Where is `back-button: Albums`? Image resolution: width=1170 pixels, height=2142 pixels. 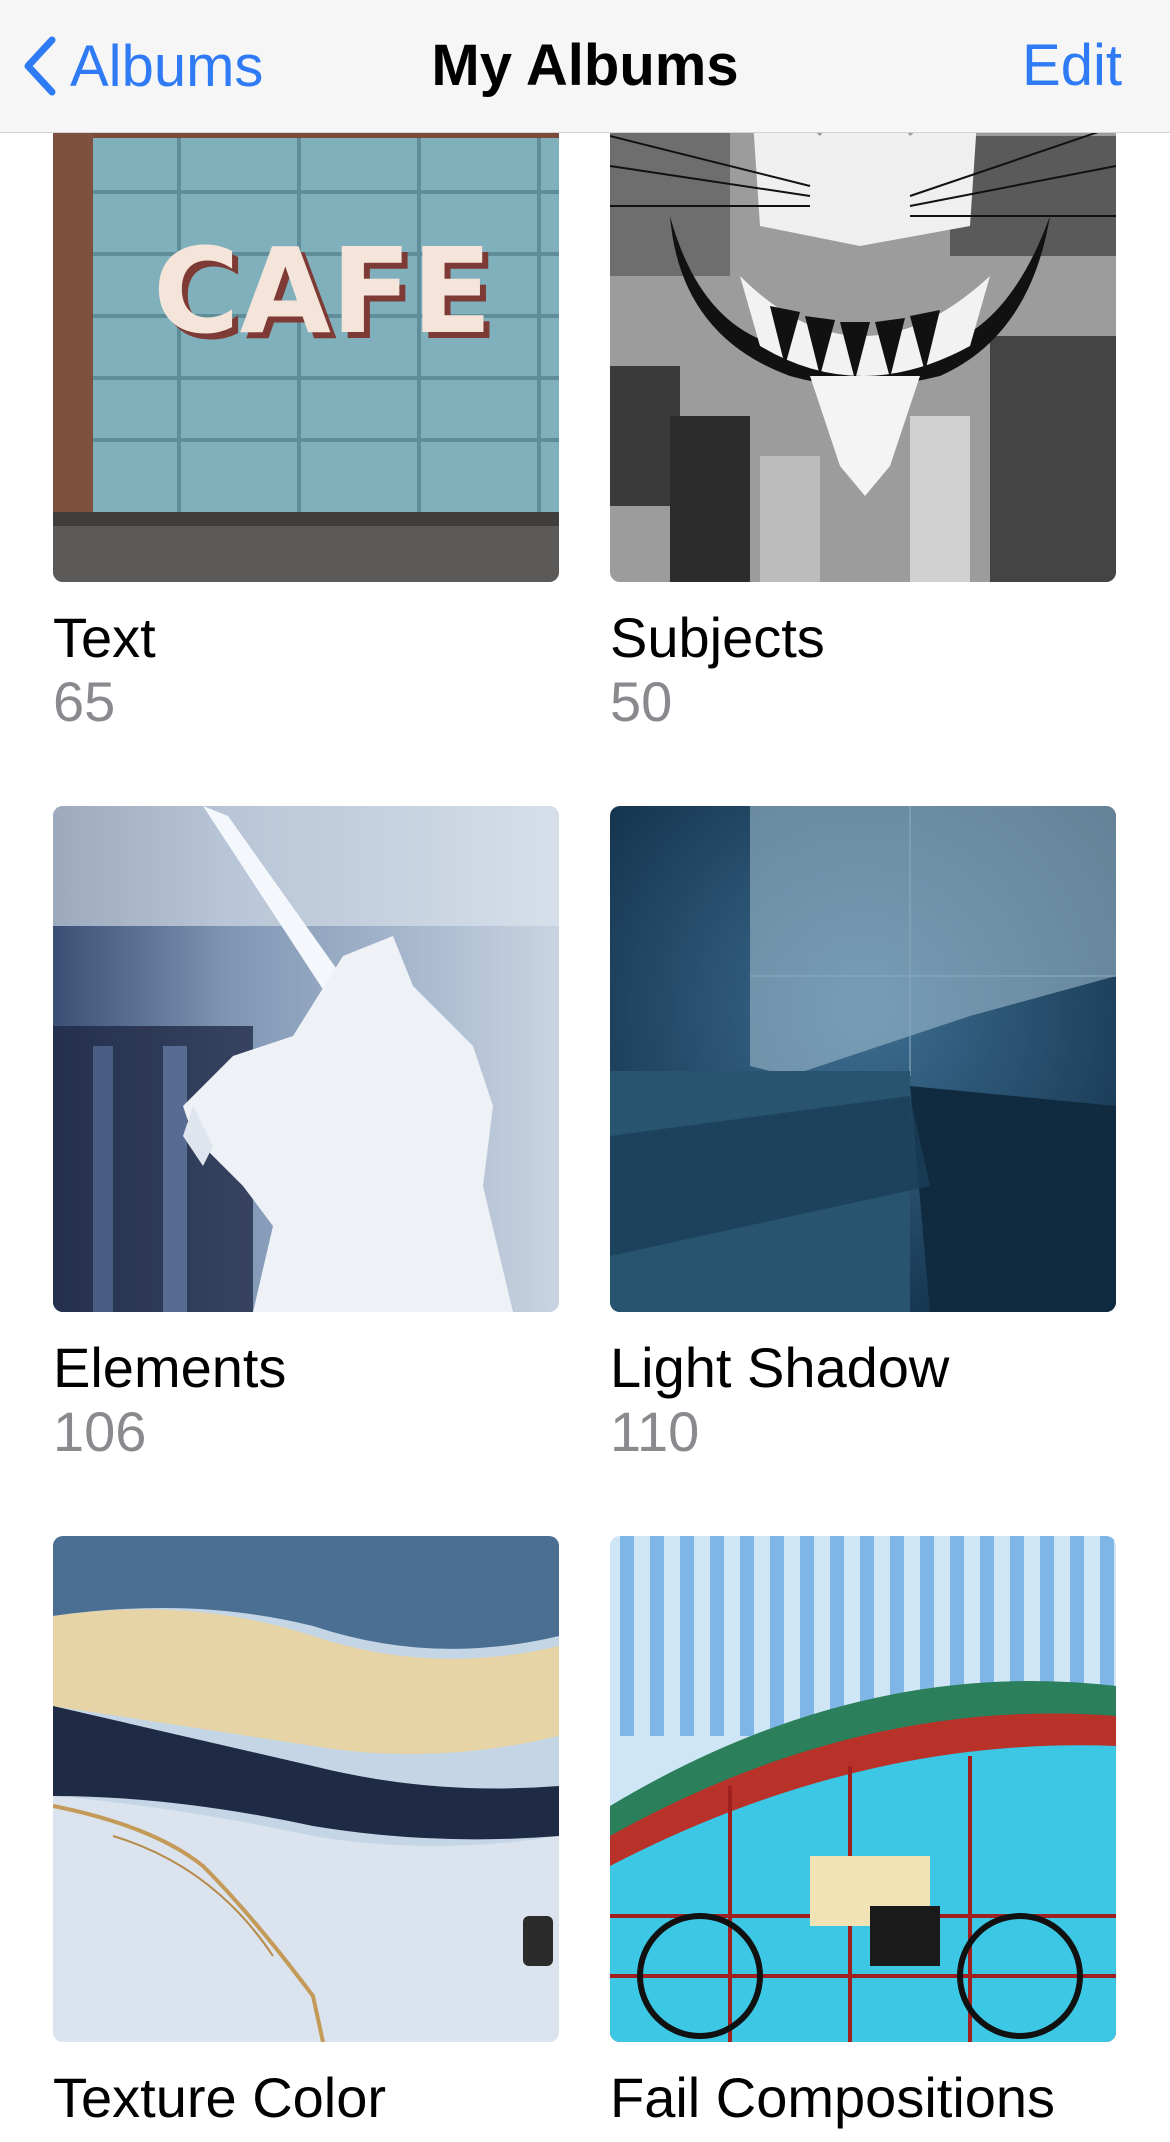 back-button: Albums is located at coordinates (142, 66).